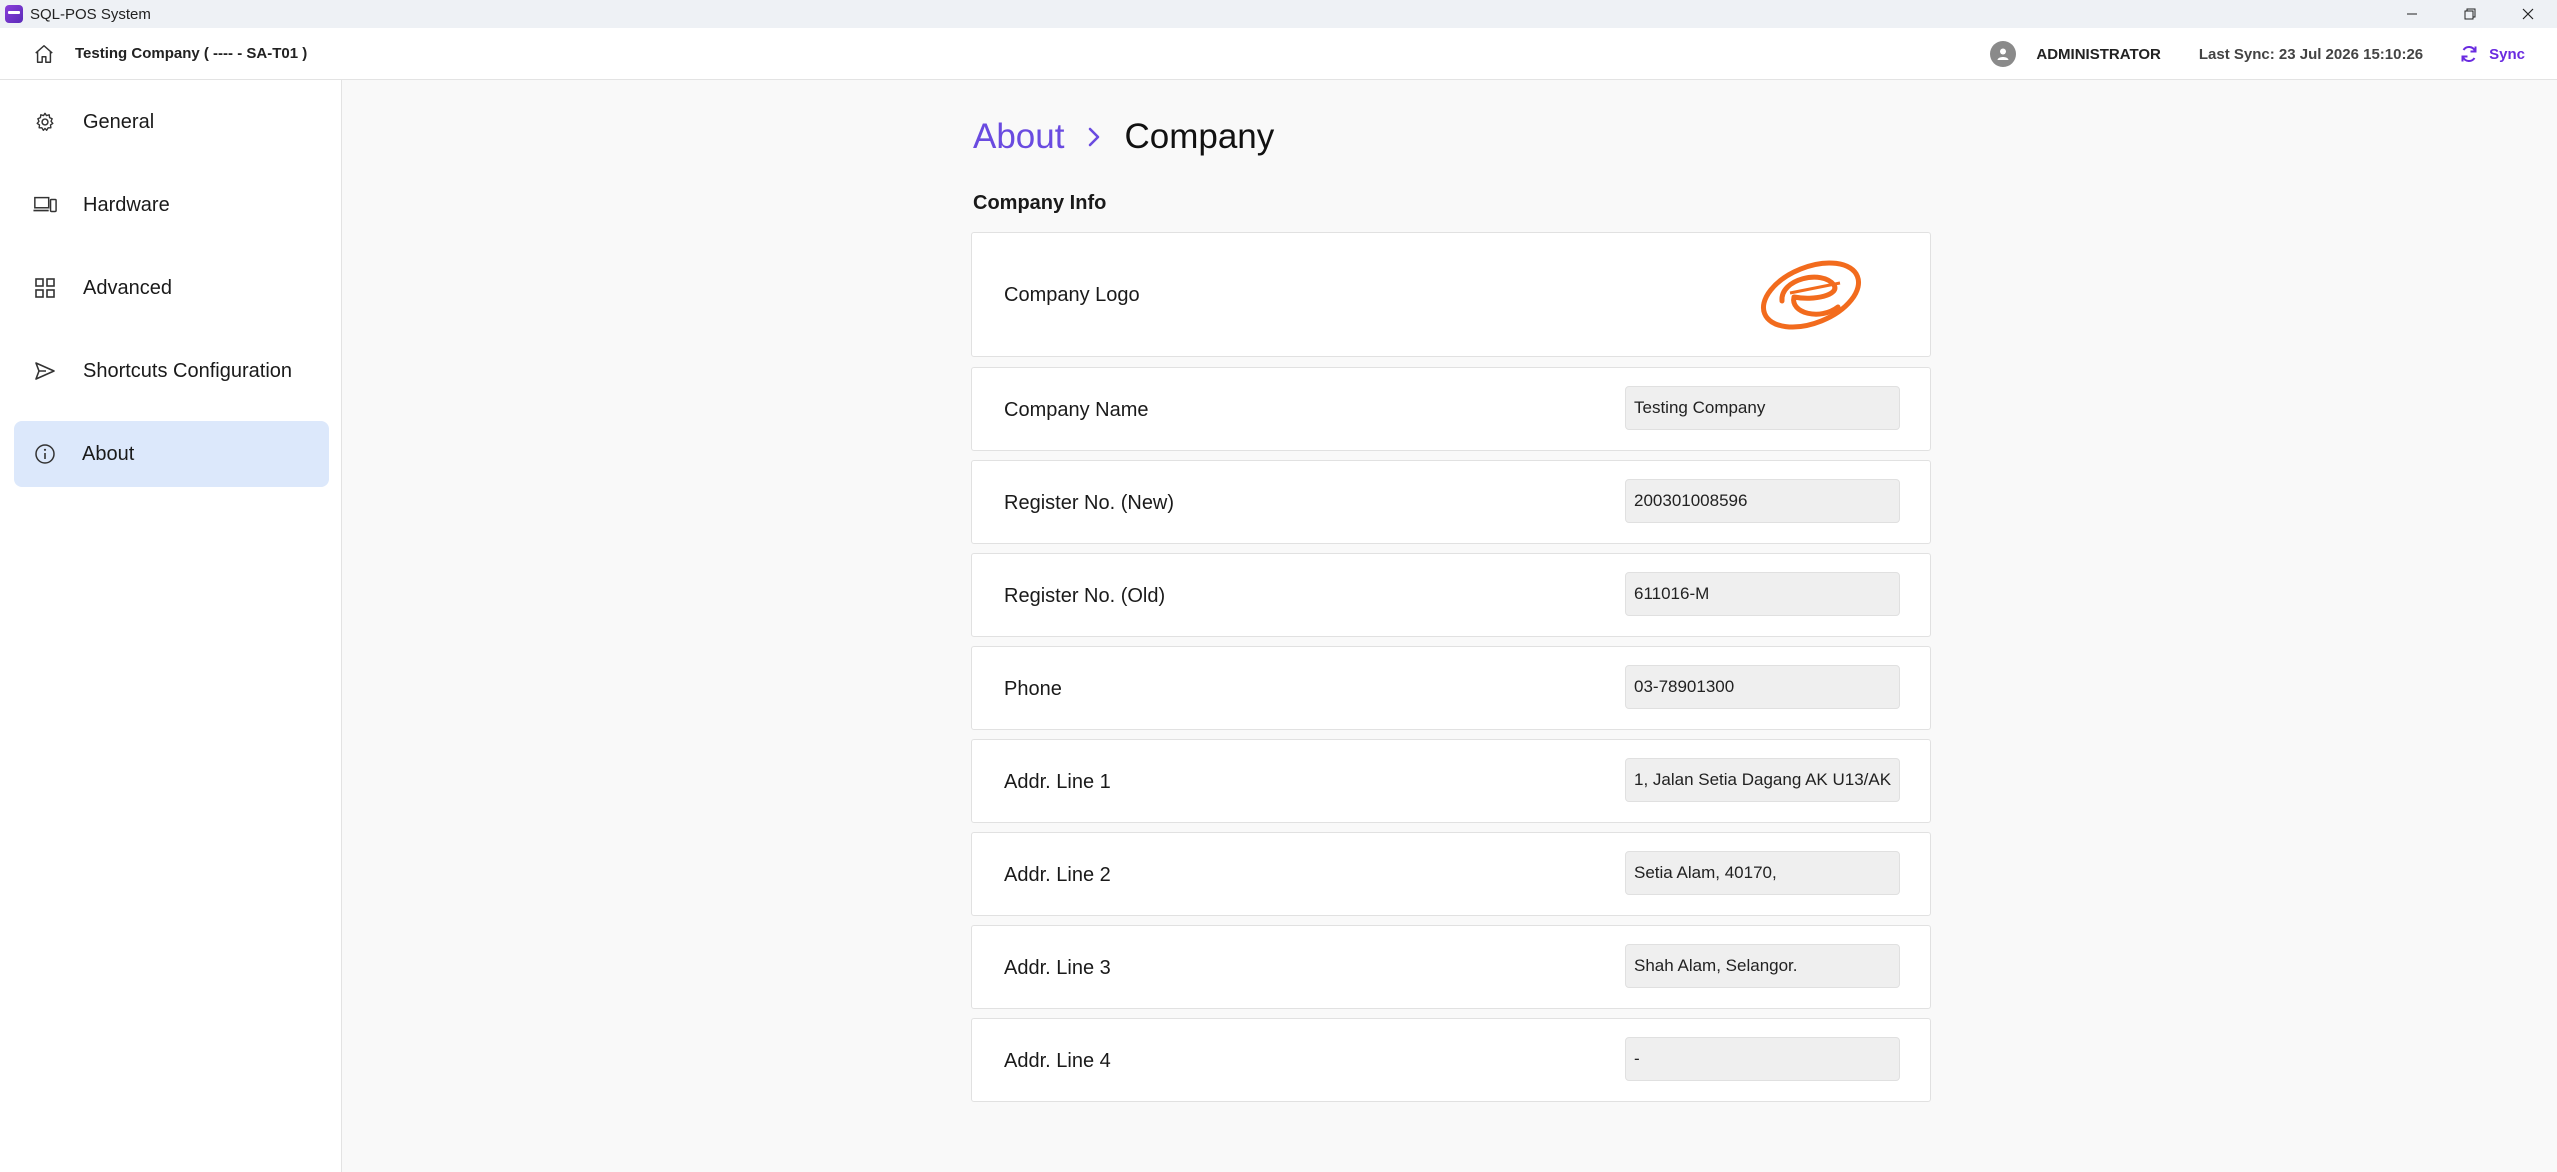  What do you see at coordinates (2507, 54) in the screenshot?
I see `sync-label: Sync` at bounding box center [2507, 54].